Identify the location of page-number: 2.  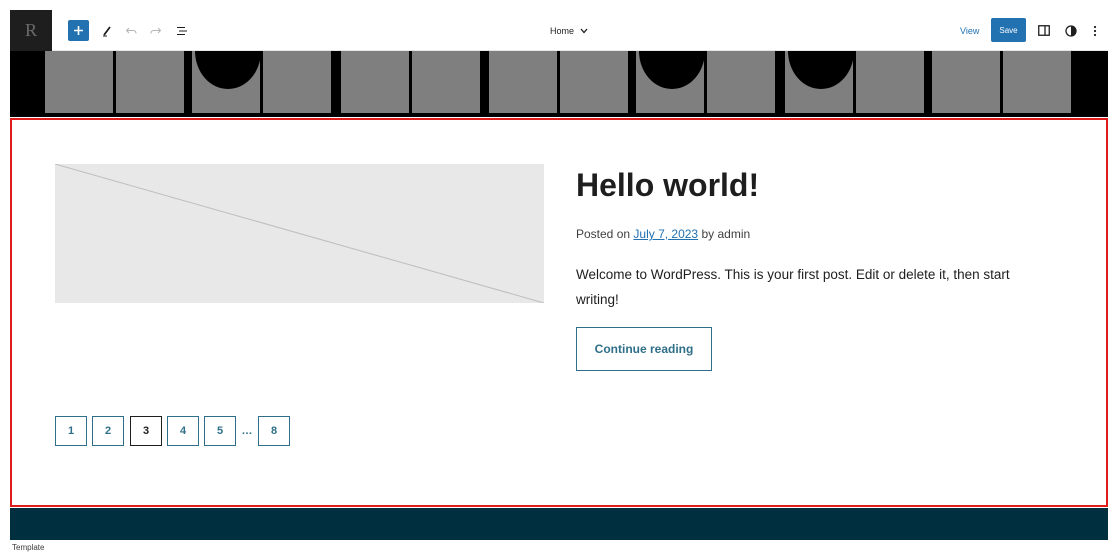
(108, 431).